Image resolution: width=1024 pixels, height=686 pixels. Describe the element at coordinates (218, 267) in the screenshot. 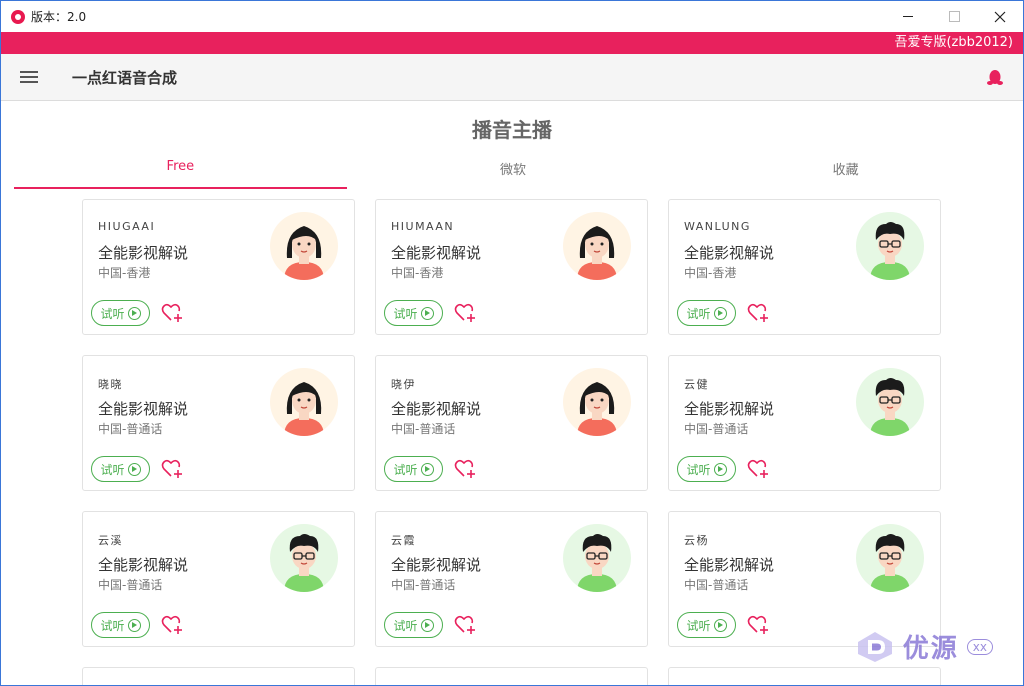

I see `voice-card: HIUGAAI 全能影视解说 中国-香港 试听` at that location.